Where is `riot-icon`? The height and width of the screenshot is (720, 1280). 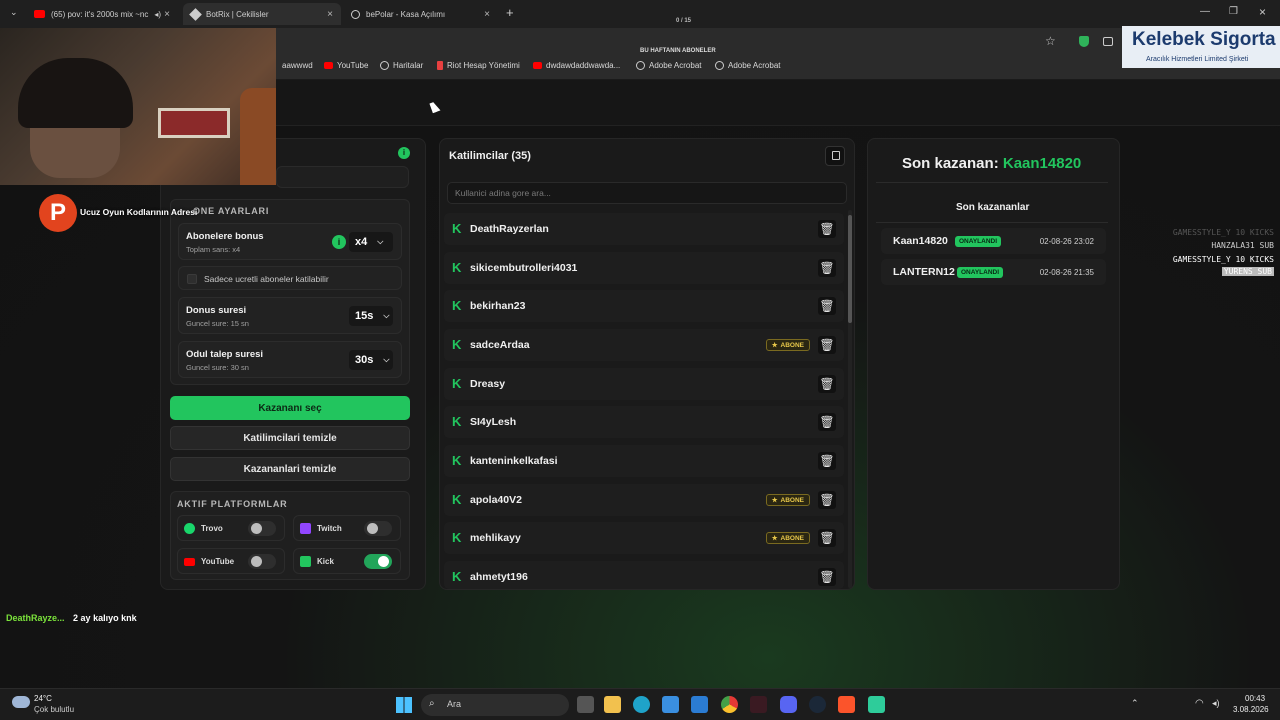 riot-icon is located at coordinates (440, 65).